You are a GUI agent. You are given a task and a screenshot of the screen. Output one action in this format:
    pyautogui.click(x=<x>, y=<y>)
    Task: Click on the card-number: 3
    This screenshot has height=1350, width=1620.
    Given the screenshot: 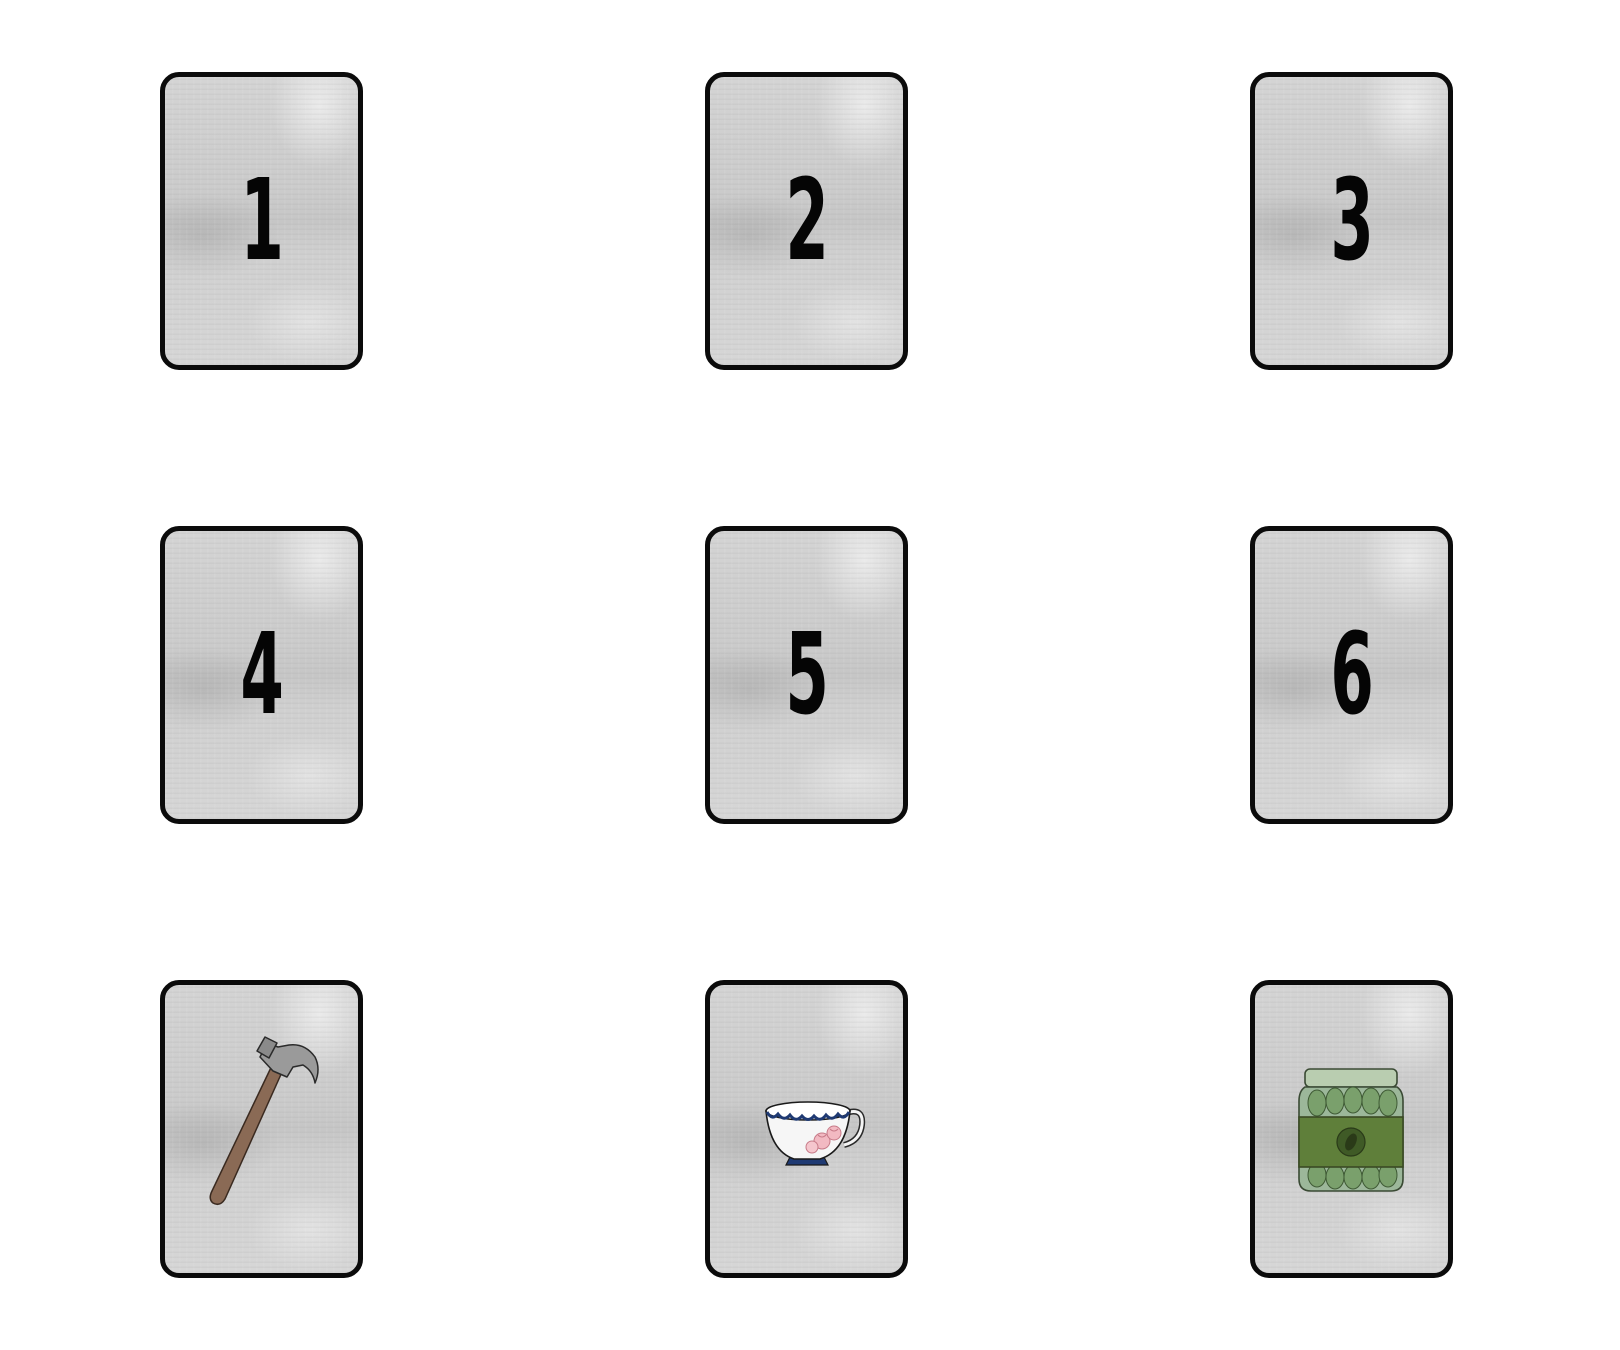 What is the action you would take?
    pyautogui.click(x=1351, y=221)
    